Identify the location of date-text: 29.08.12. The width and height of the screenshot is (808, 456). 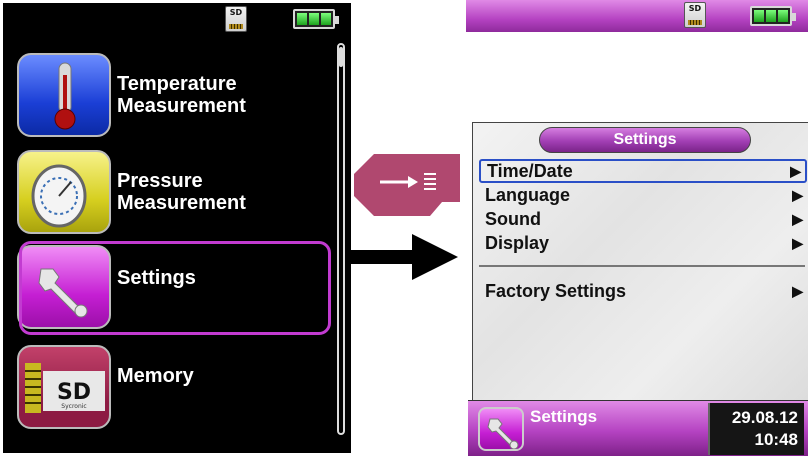
(764, 417).